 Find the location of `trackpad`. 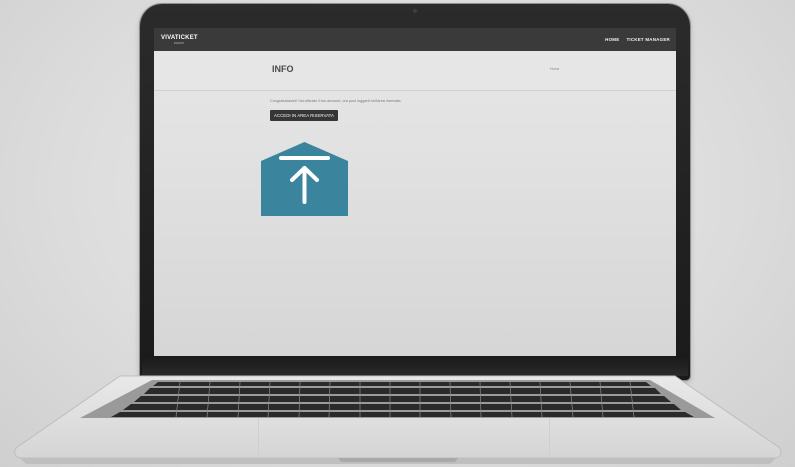

trackpad is located at coordinates (404, 438).